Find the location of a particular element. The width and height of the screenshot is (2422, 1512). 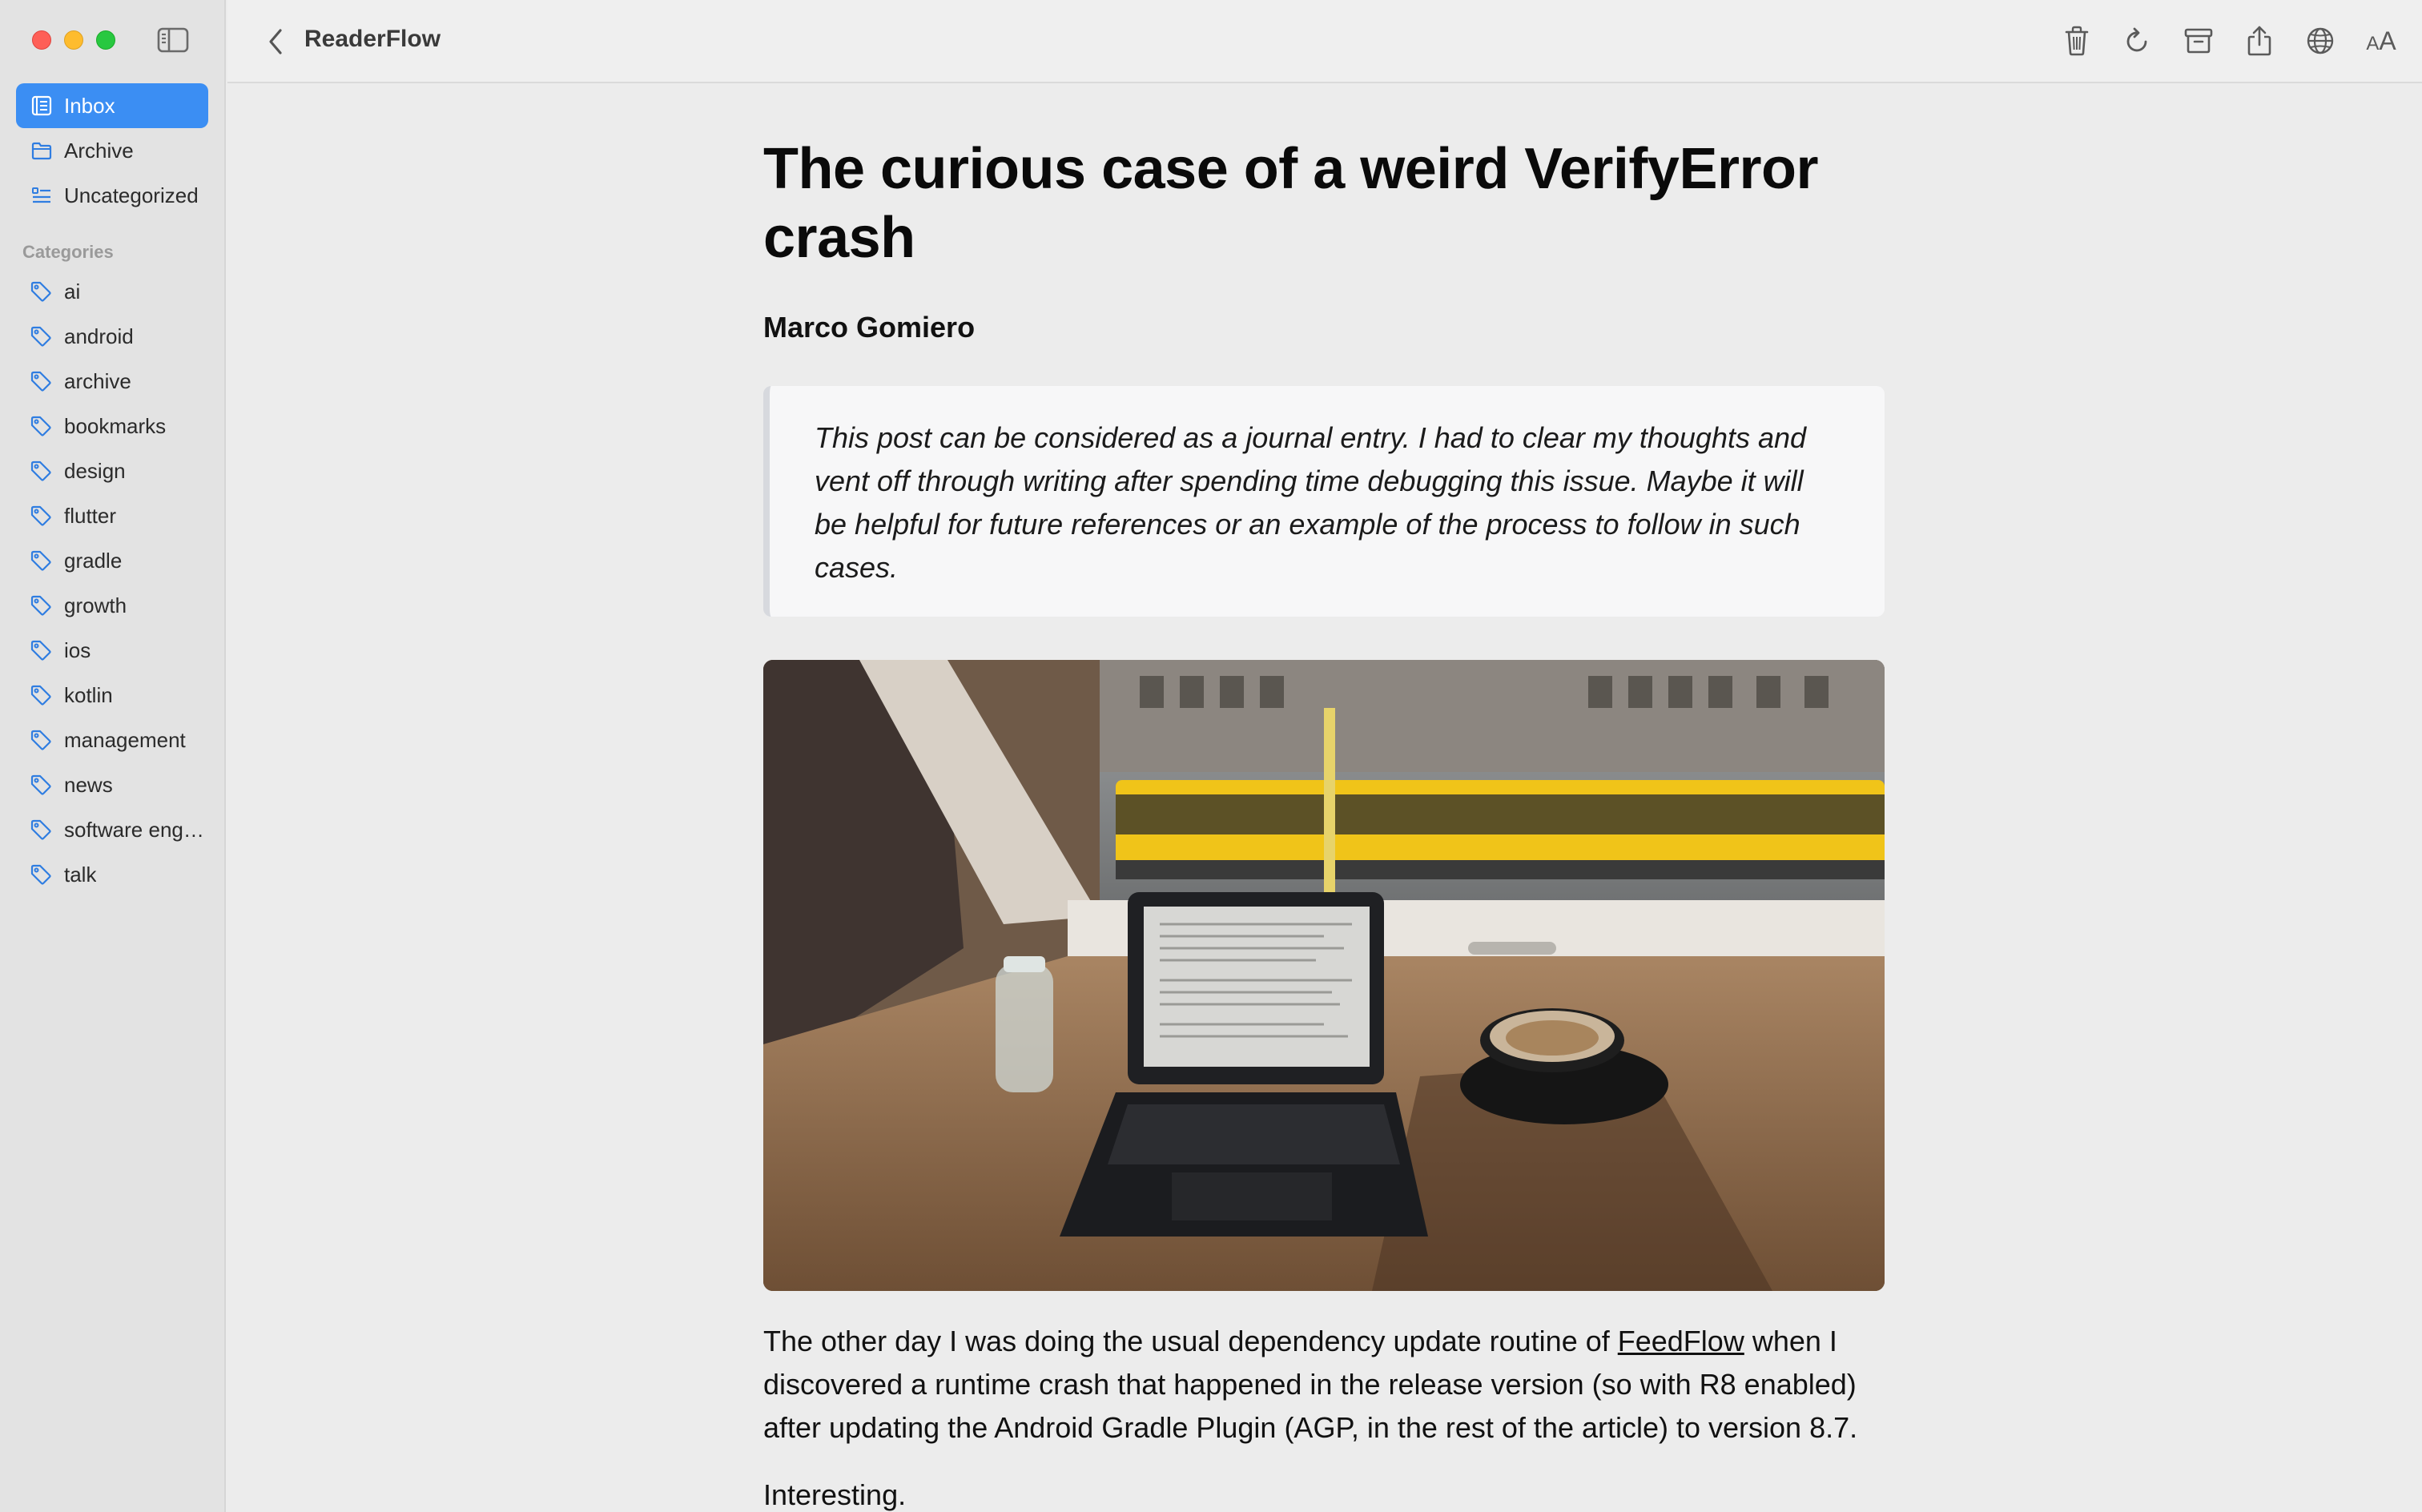

sidebar-item-category: news is located at coordinates (112, 784).